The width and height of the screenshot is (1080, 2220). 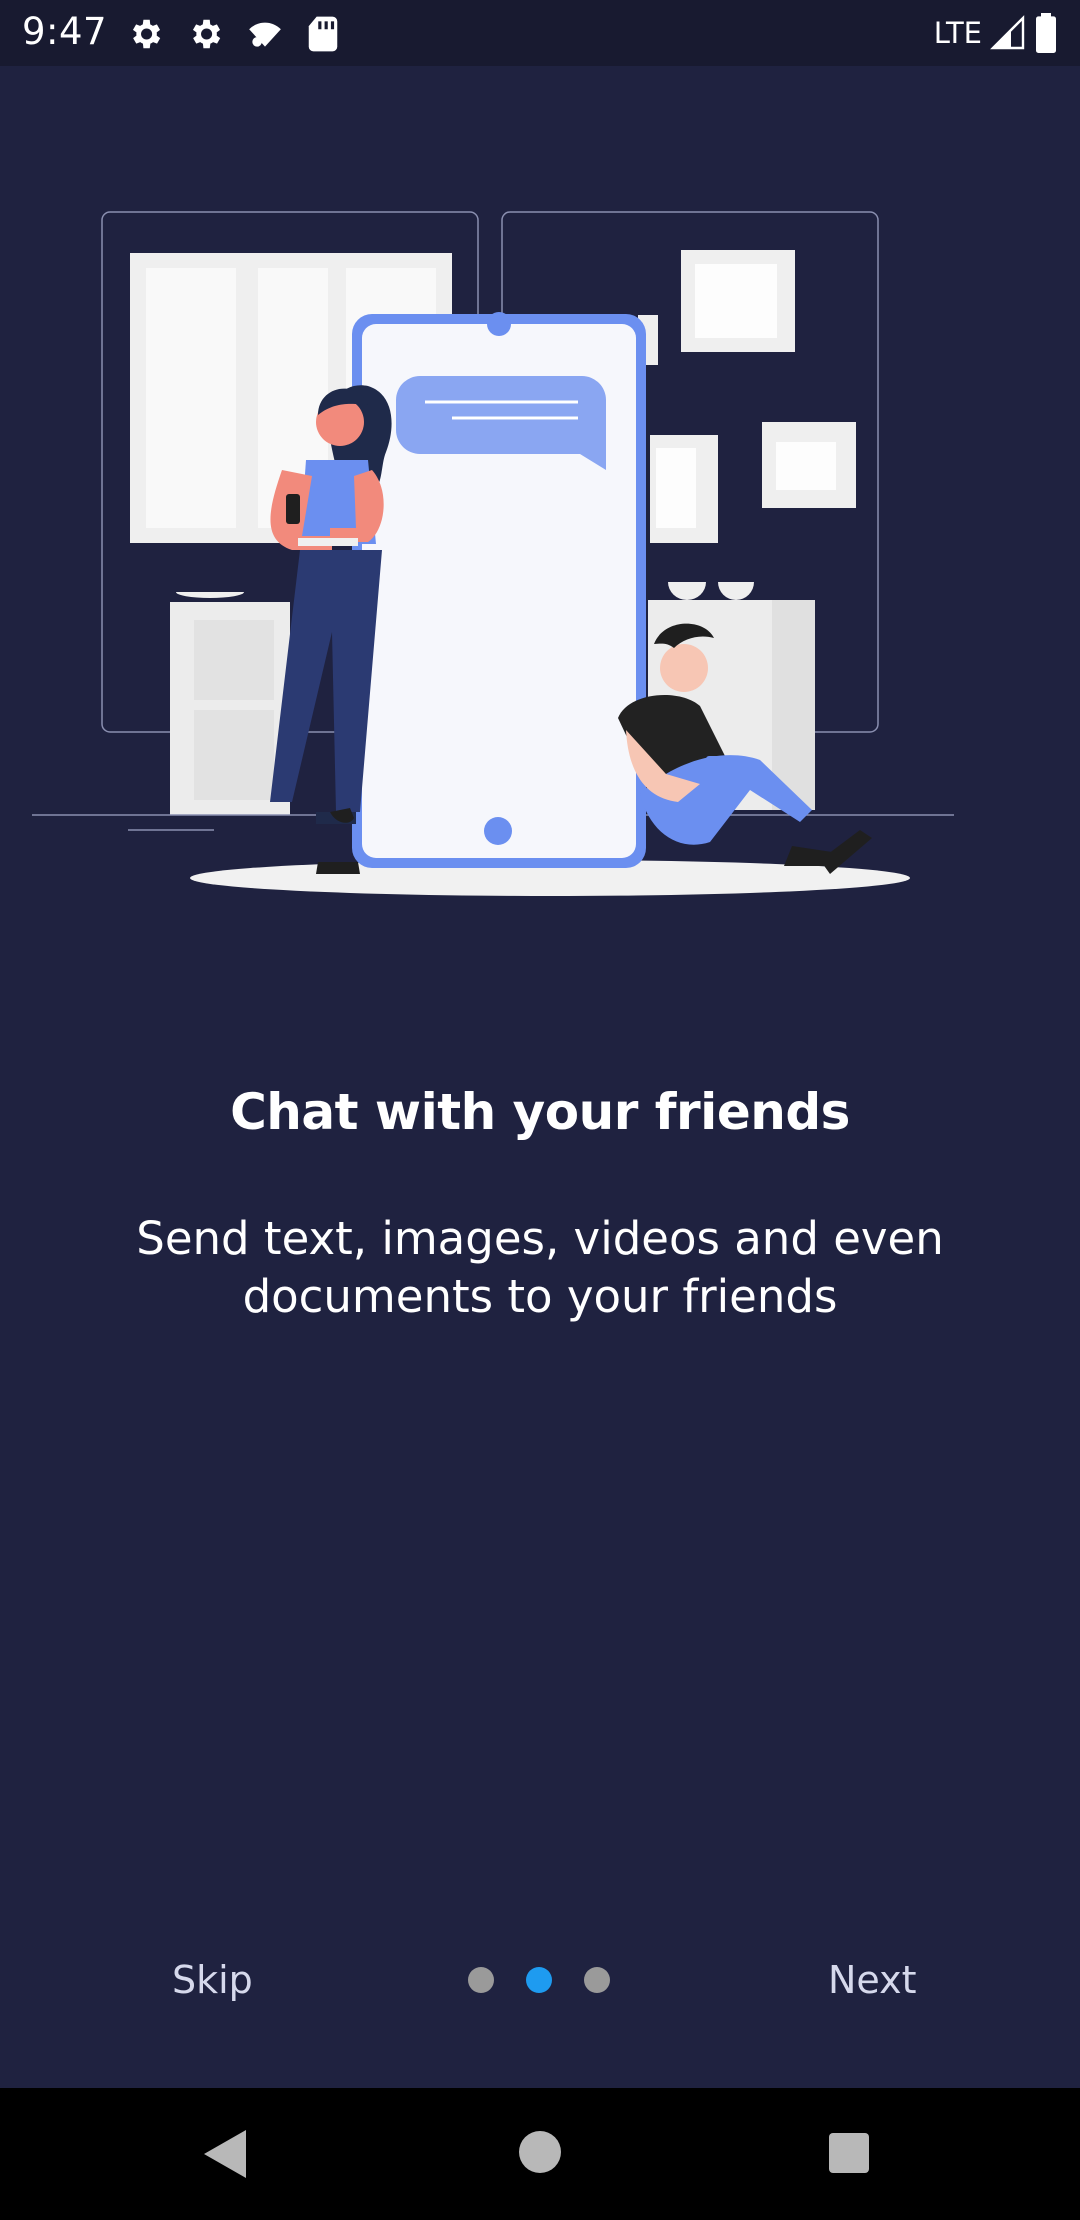 I want to click on onboarding-title: Chat with your friends, so click(x=540, y=1112).